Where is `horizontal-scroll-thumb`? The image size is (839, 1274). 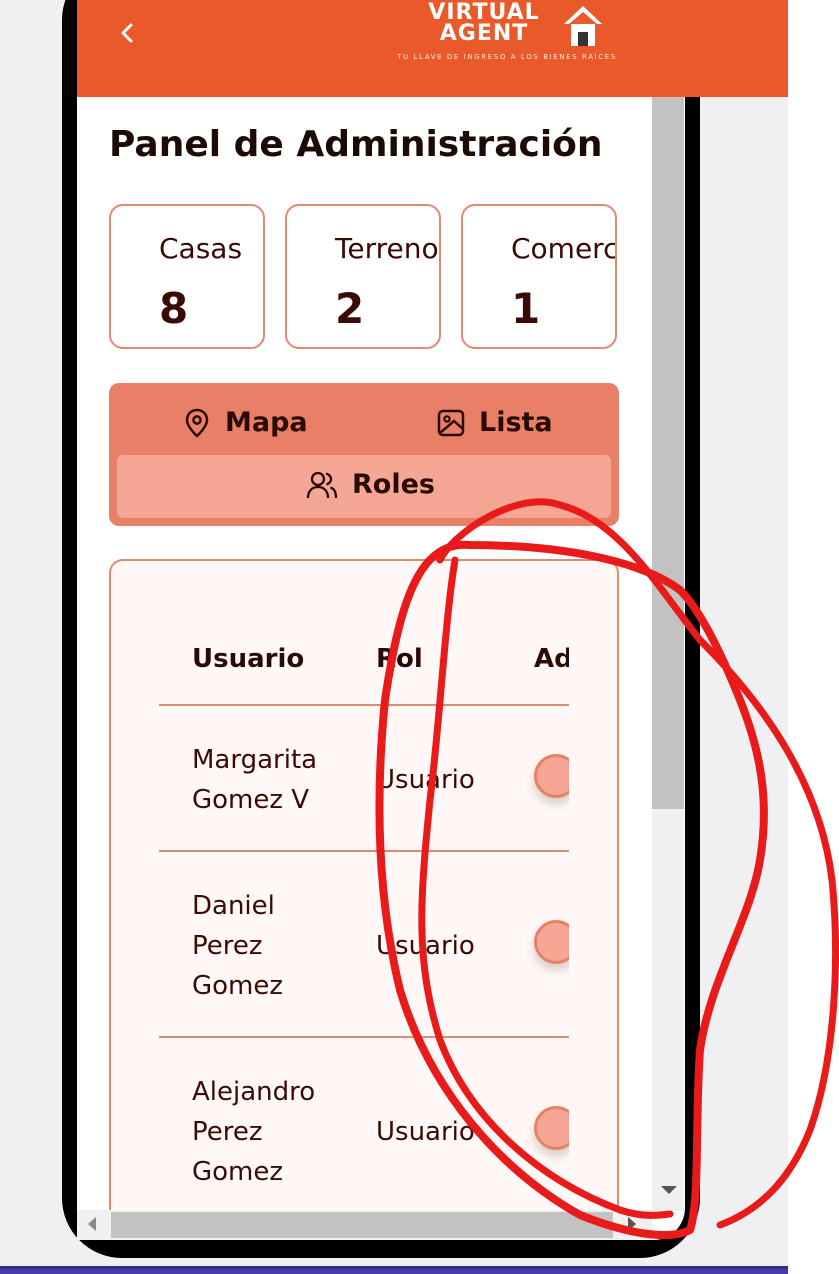
horizontal-scroll-thumb is located at coordinates (362, 1225).